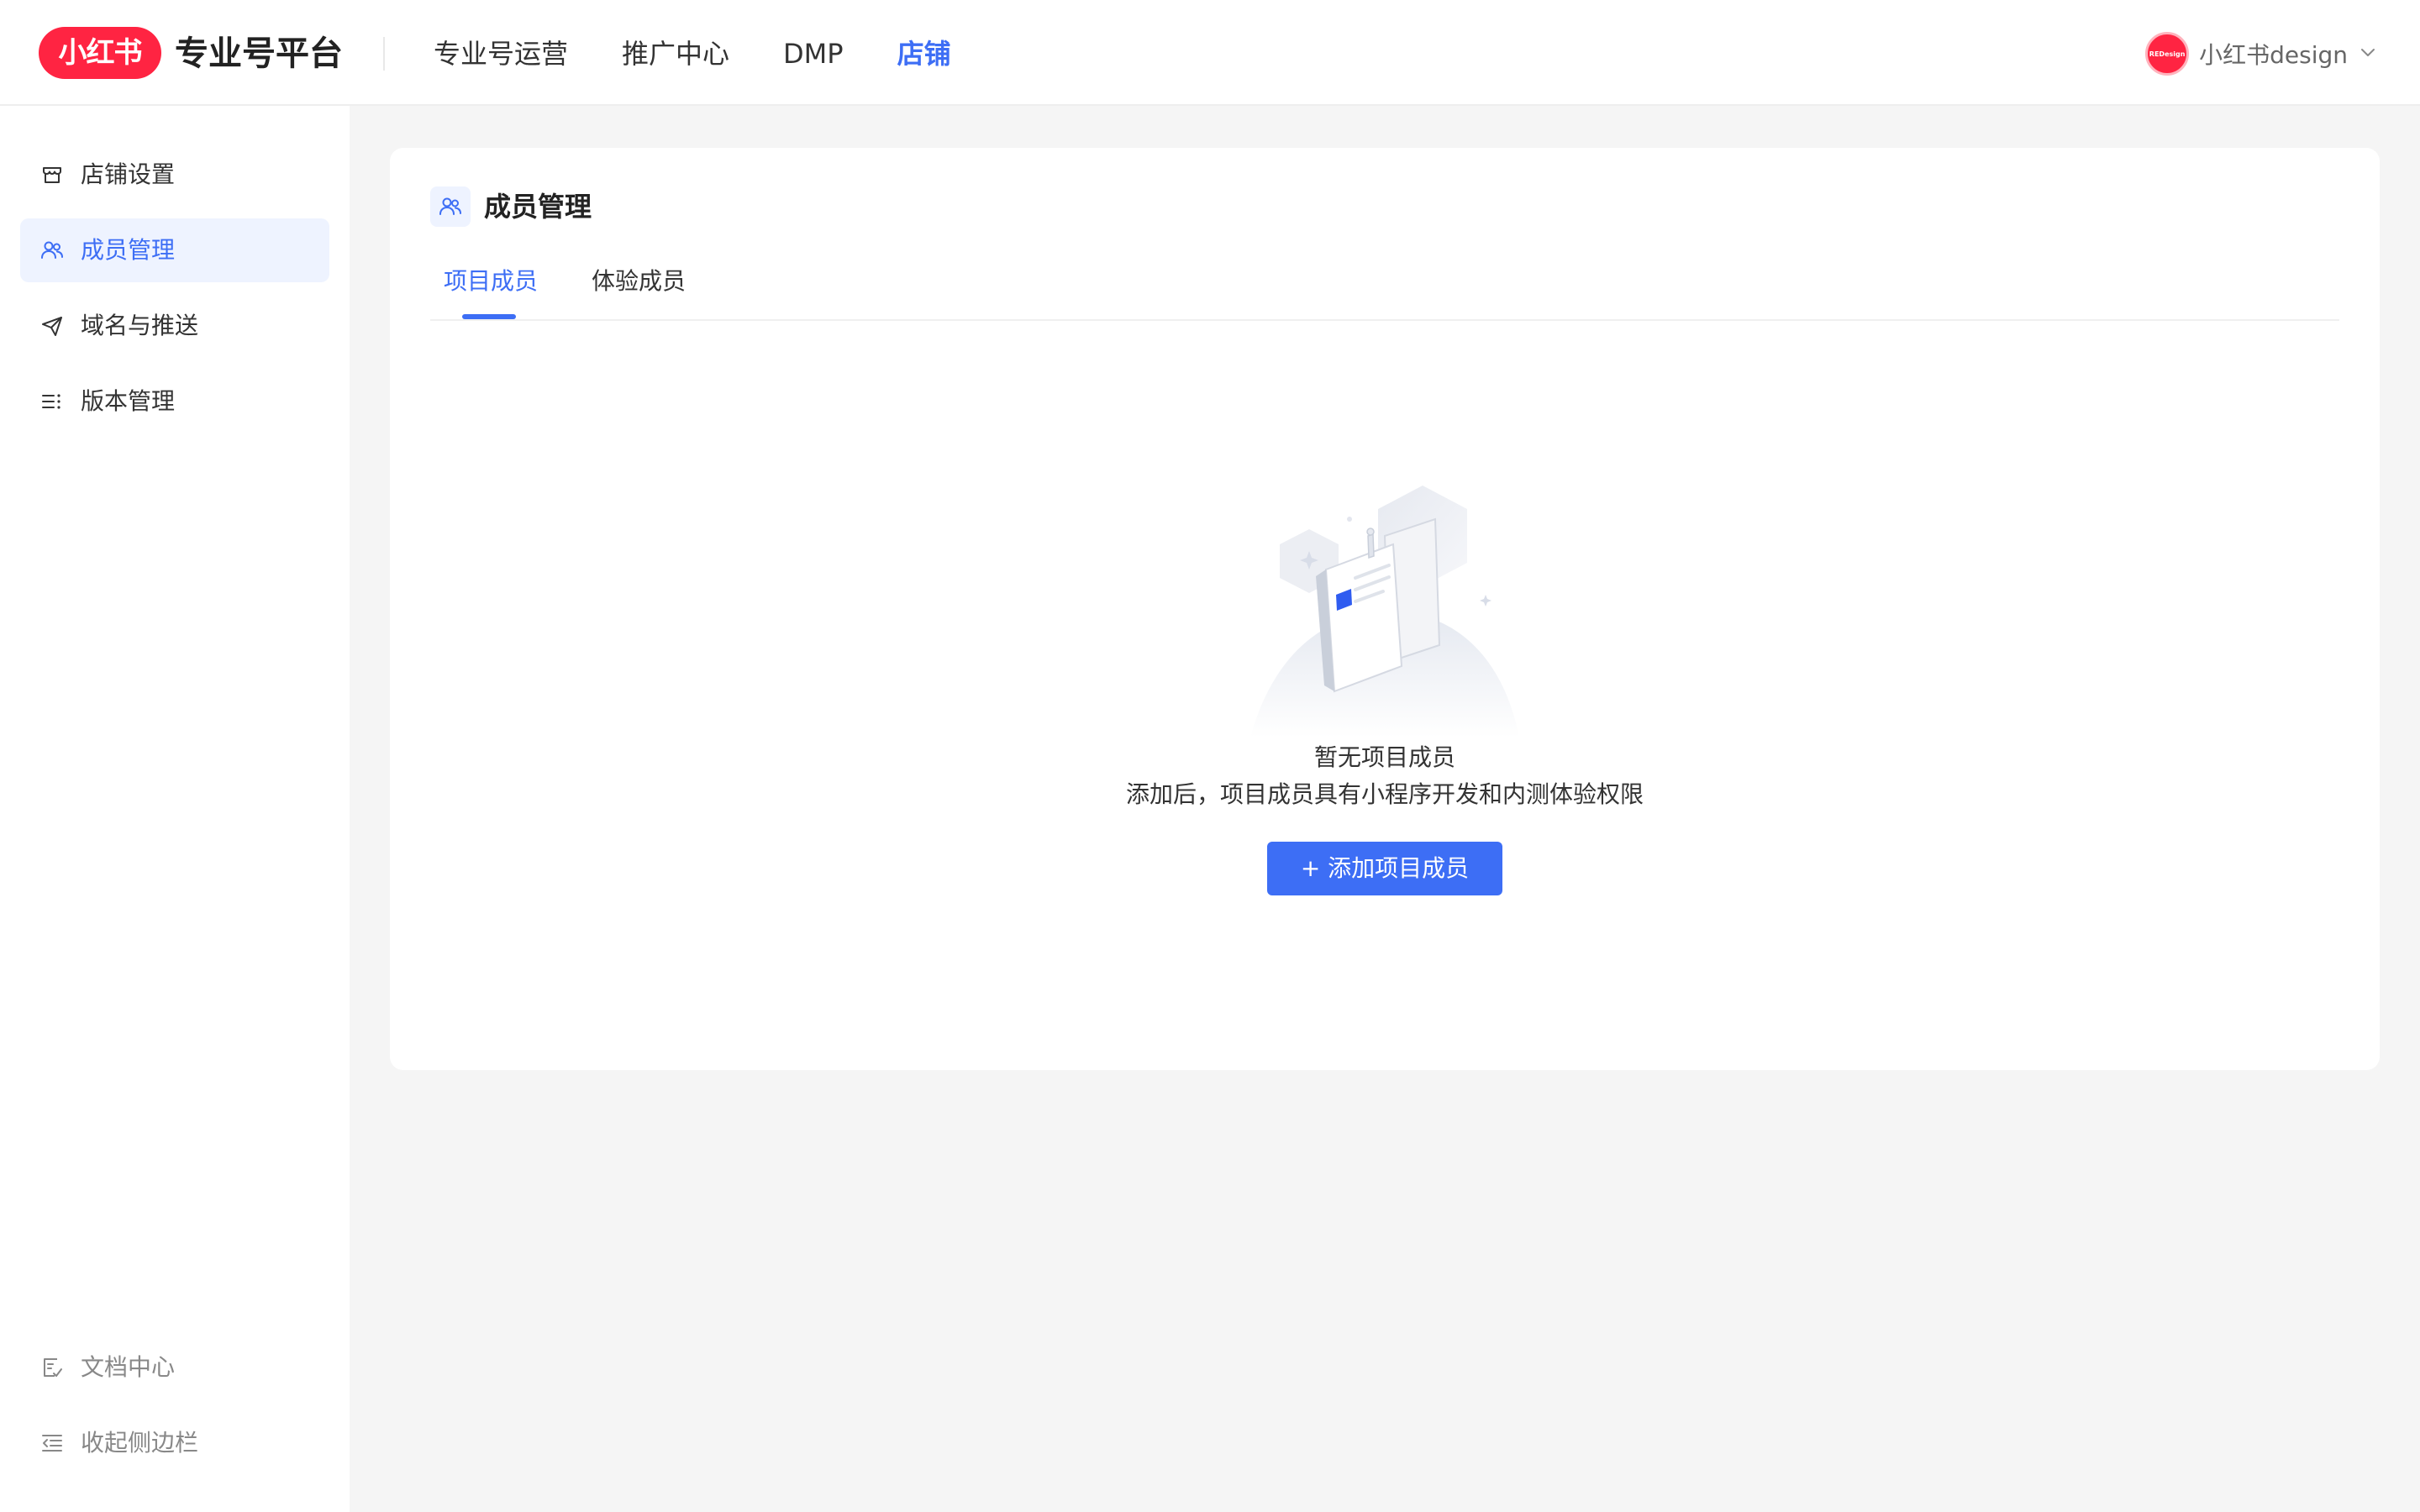  I want to click on sidebar-item-store-settings: 店铺设置, so click(174, 175).